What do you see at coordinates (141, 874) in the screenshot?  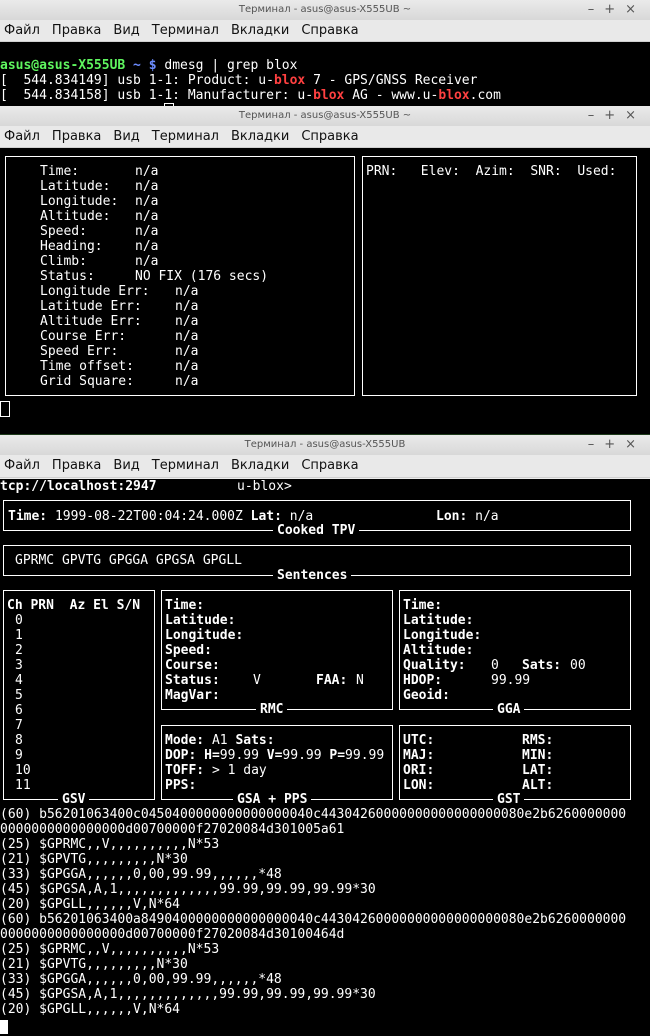 I see `log-line: (33) $GPGGA,,,,,,0,00,99.99,,,,,,*48` at bounding box center [141, 874].